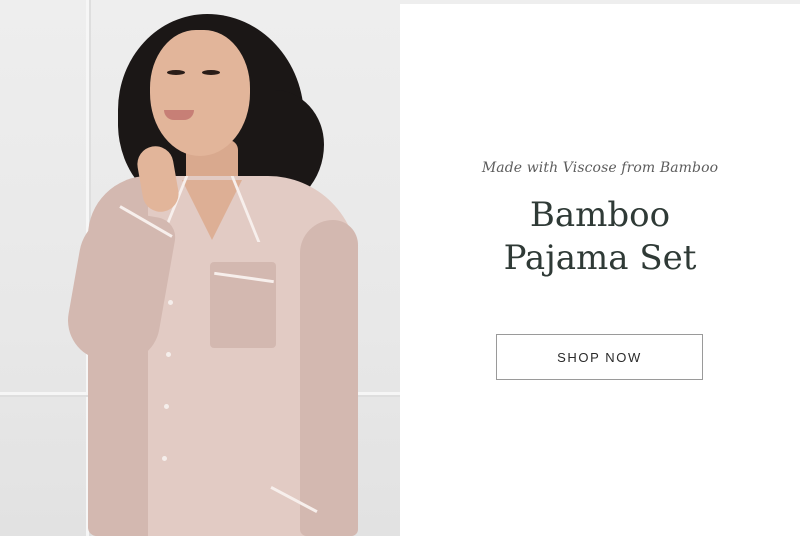  What do you see at coordinates (600, 215) in the screenshot?
I see `promo-title-line1: Bamboo` at bounding box center [600, 215].